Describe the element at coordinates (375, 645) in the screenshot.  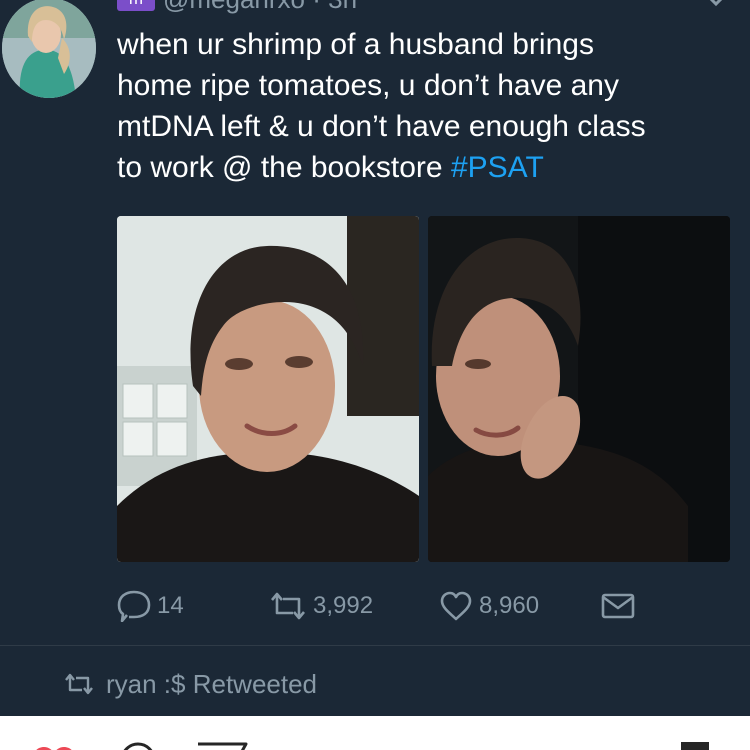
I see `divider` at that location.